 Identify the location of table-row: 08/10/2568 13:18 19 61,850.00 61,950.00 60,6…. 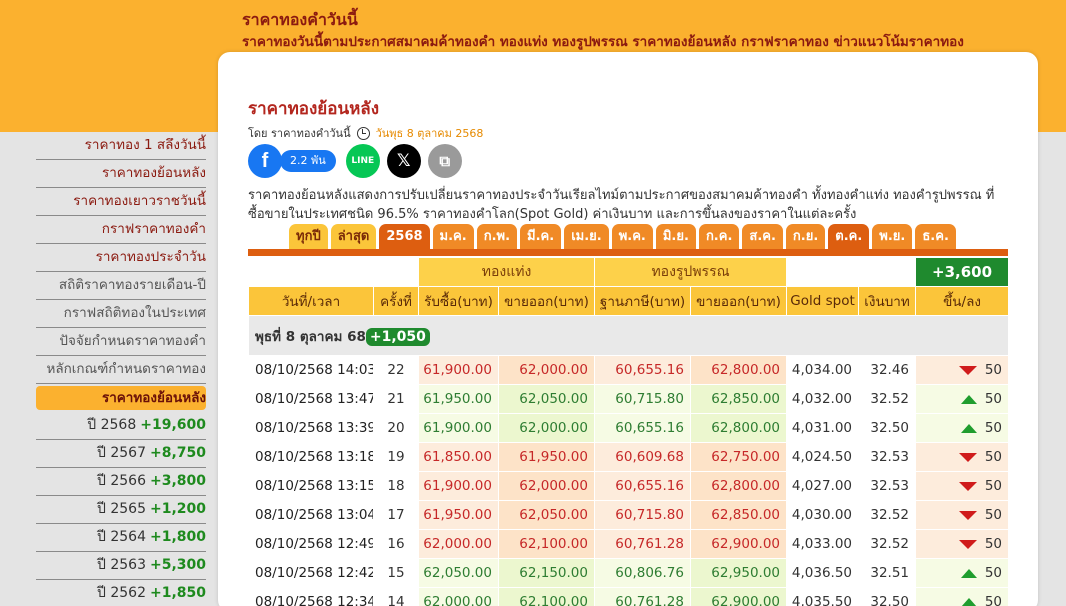
(629, 457).